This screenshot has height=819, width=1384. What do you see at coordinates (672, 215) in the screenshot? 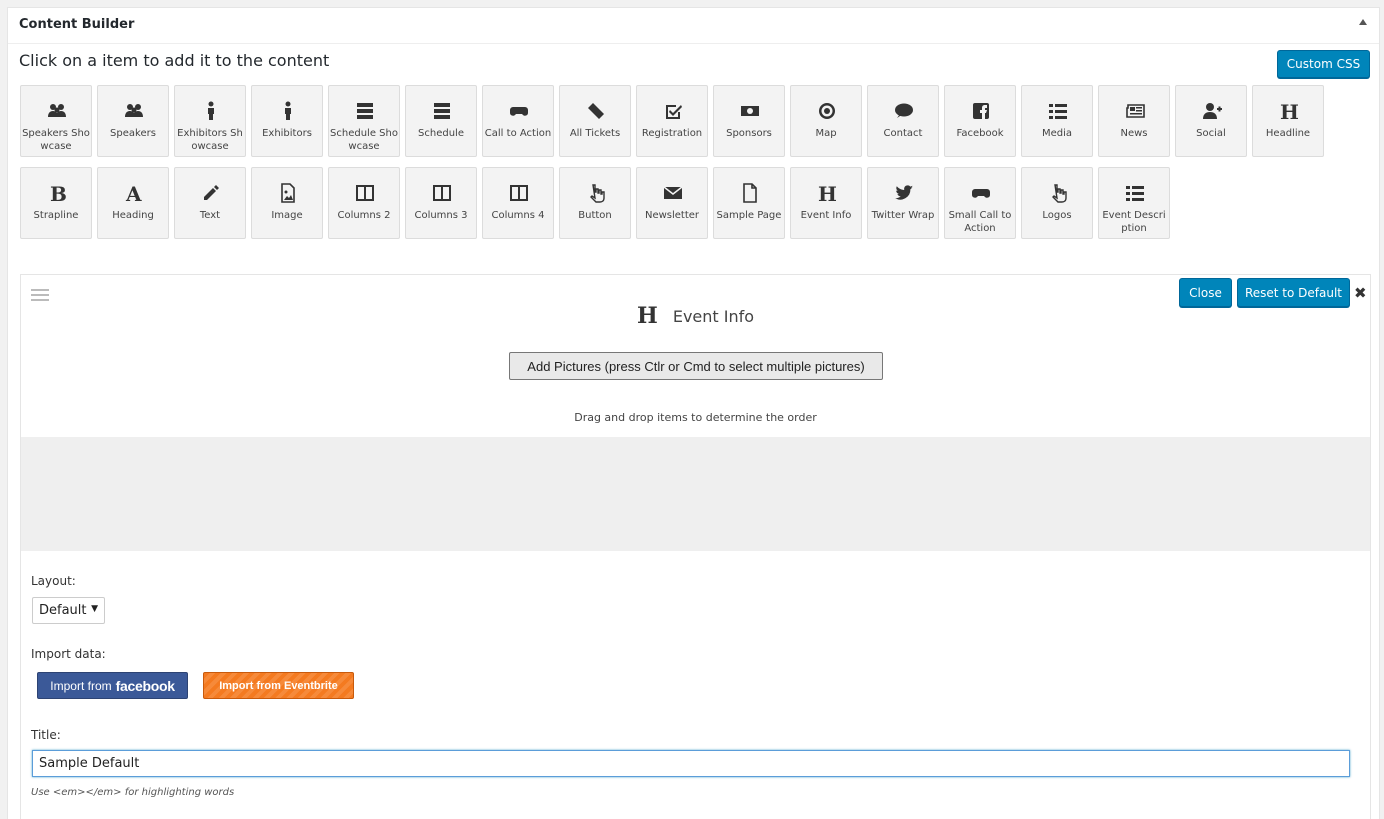
I see `palette-item-label: Newsletter` at bounding box center [672, 215].